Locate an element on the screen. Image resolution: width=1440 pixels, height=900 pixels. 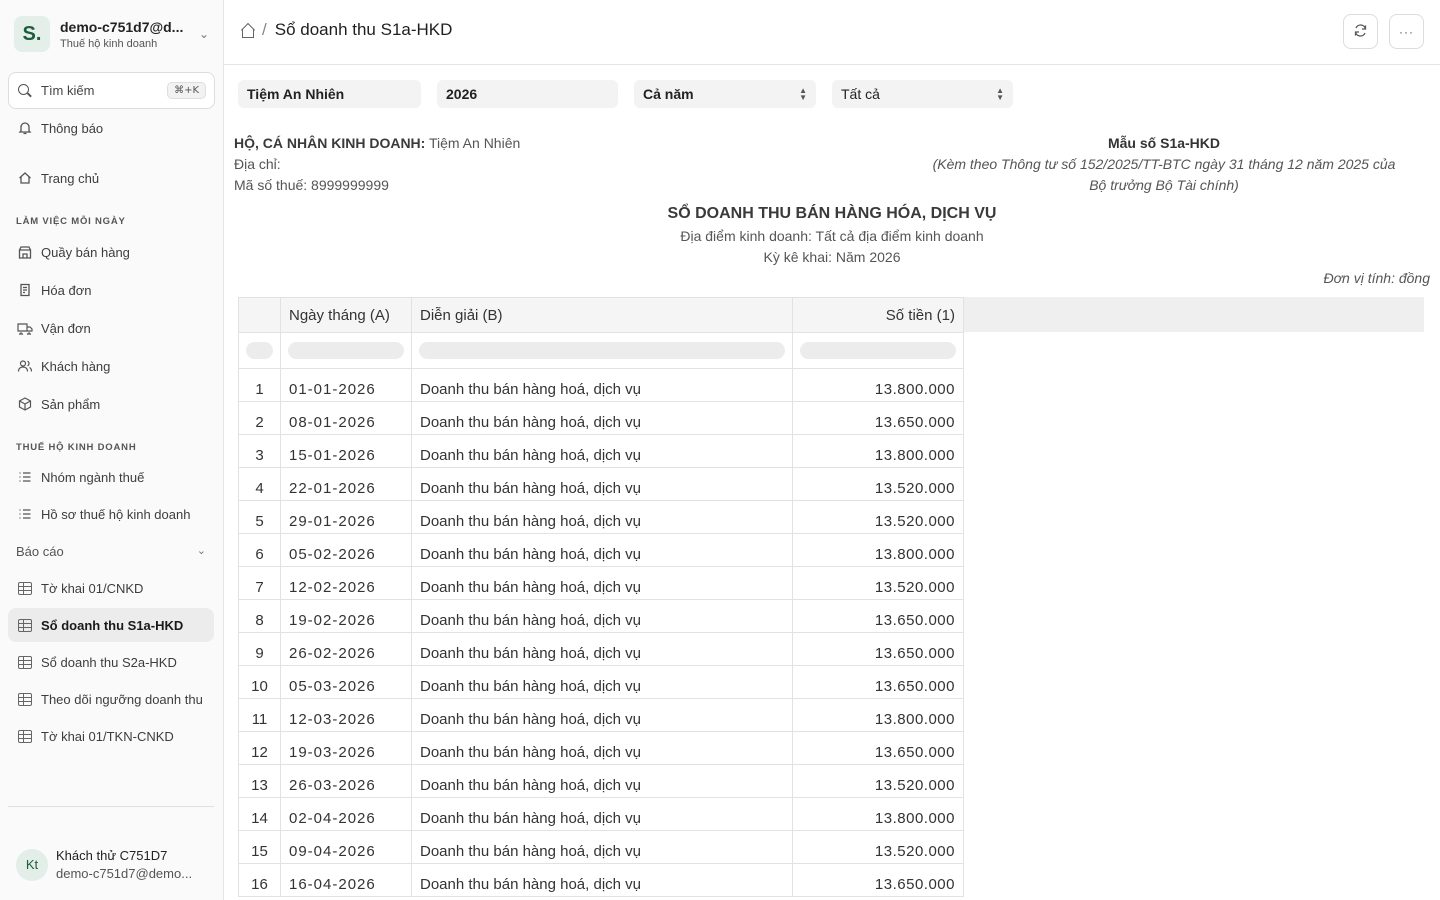
table-header-row: Ngày tháng (A) Diễn giải (B) Số tiền (1) is located at coordinates (601, 315).